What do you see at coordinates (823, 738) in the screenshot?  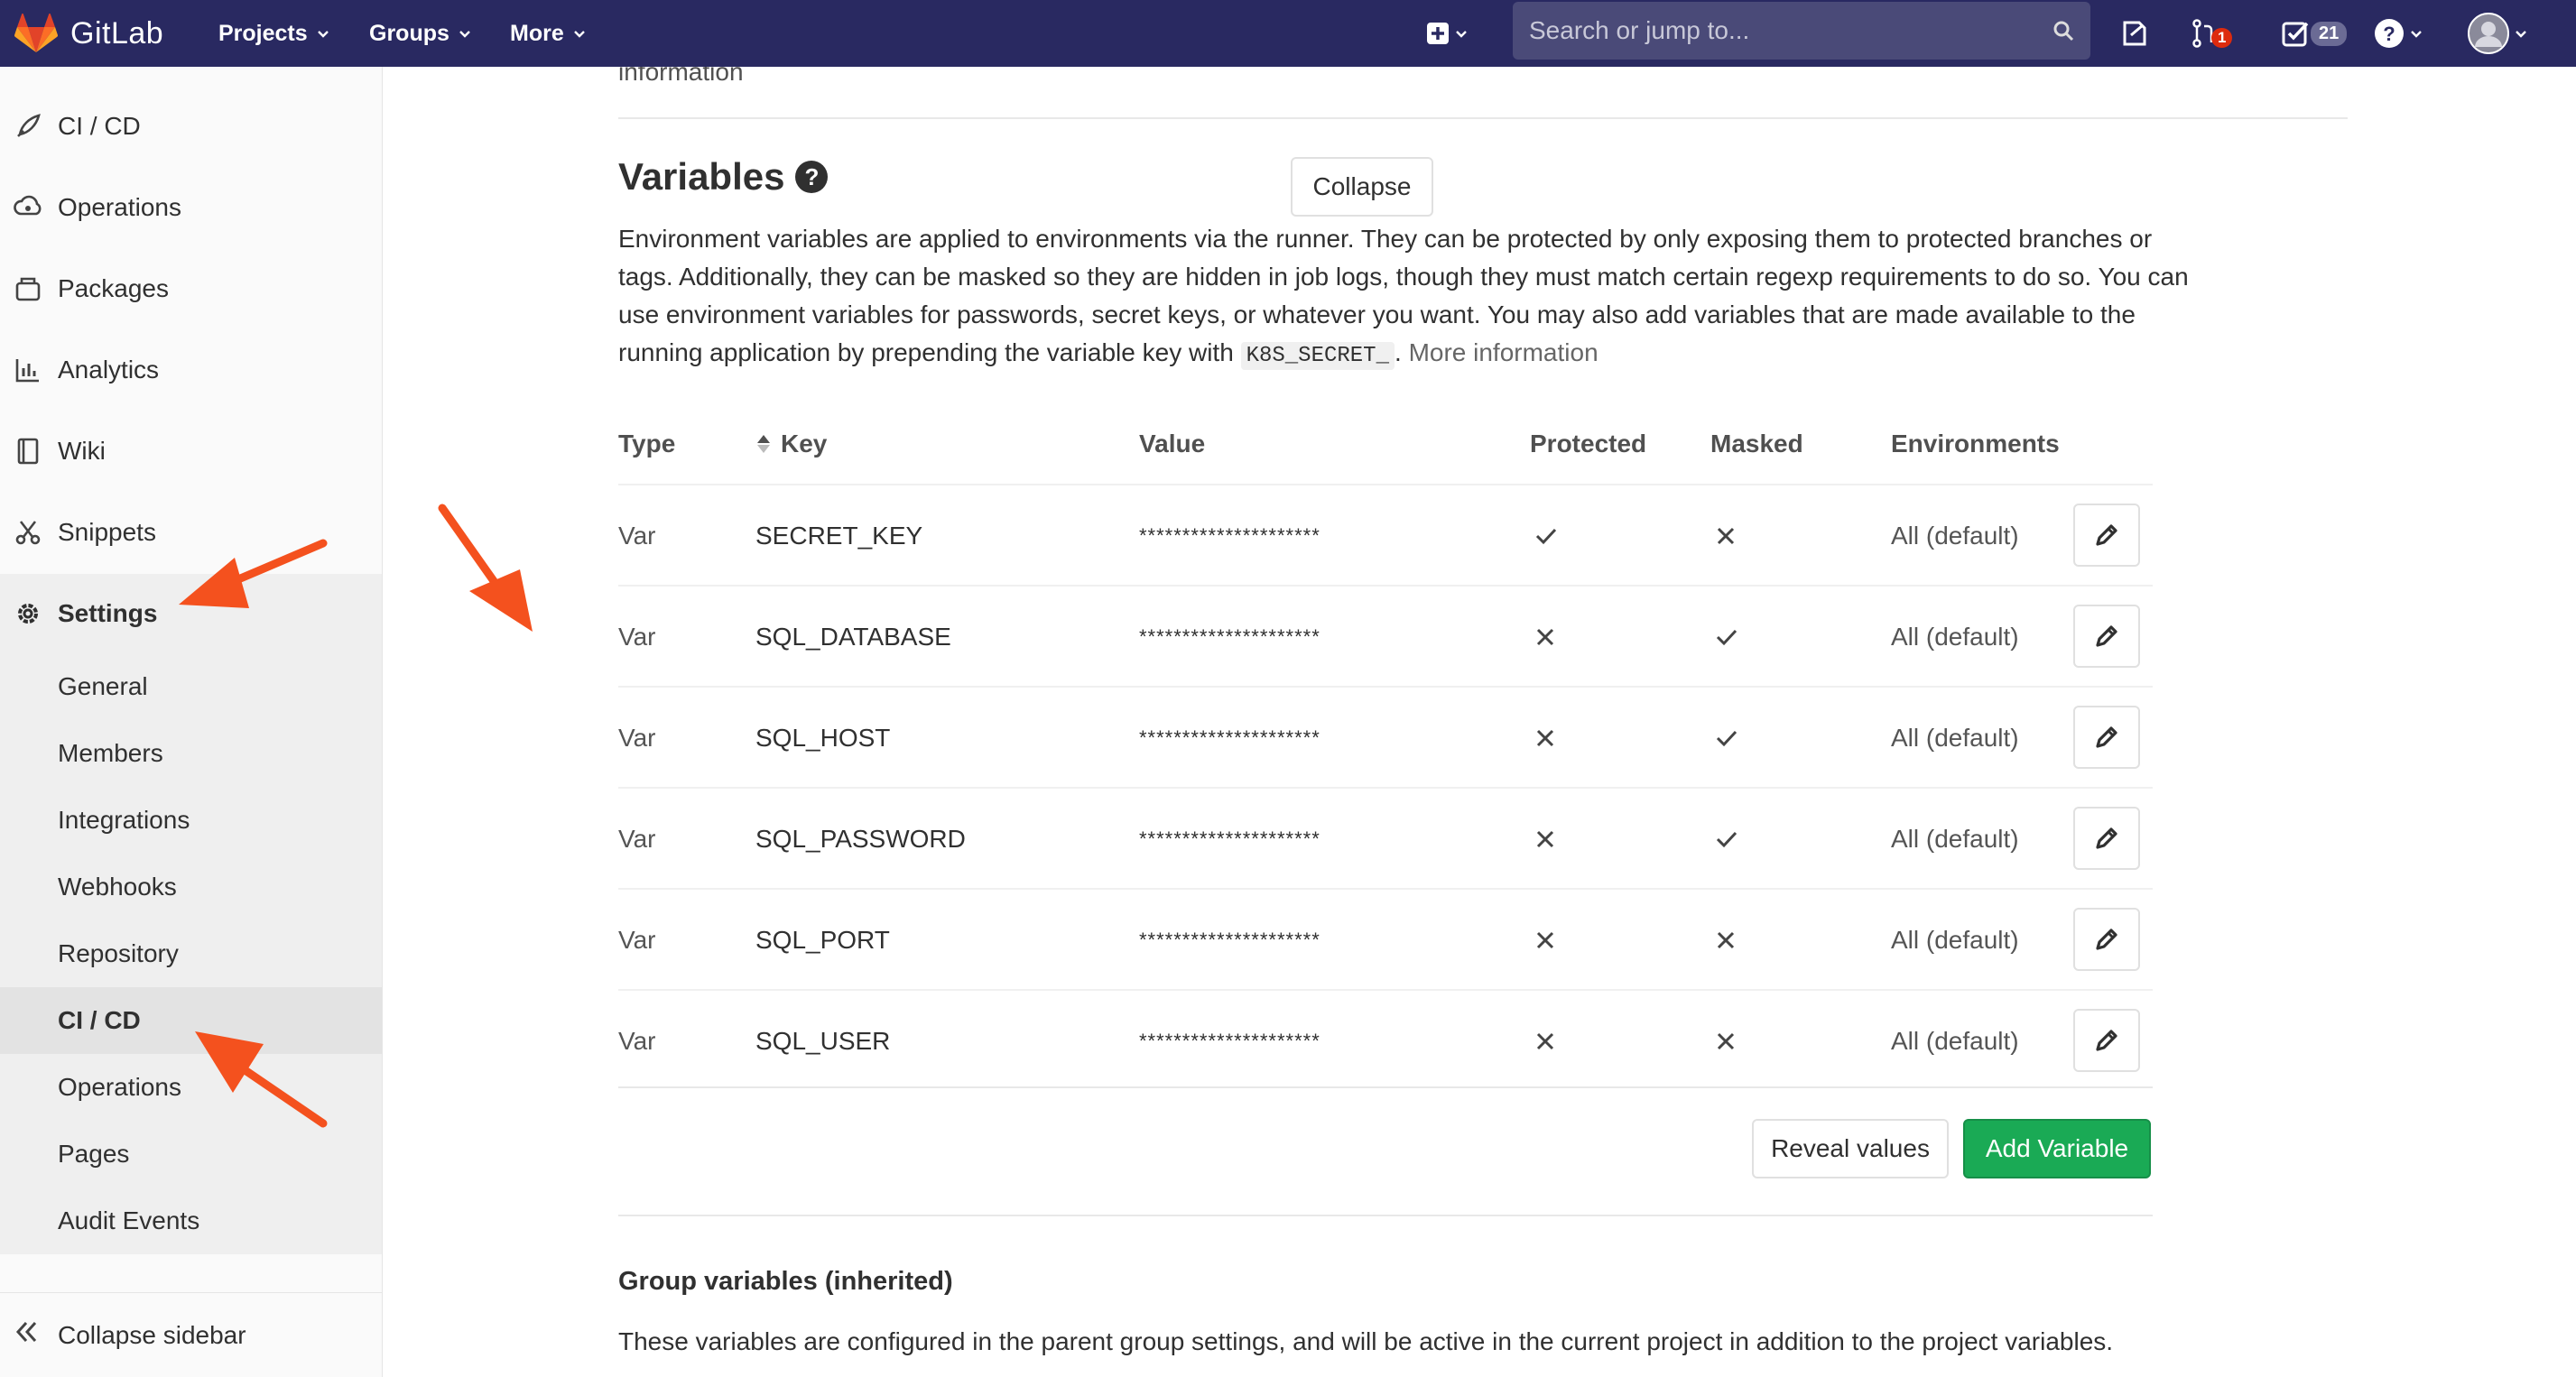 I see `cell-key: SQL_HOST` at bounding box center [823, 738].